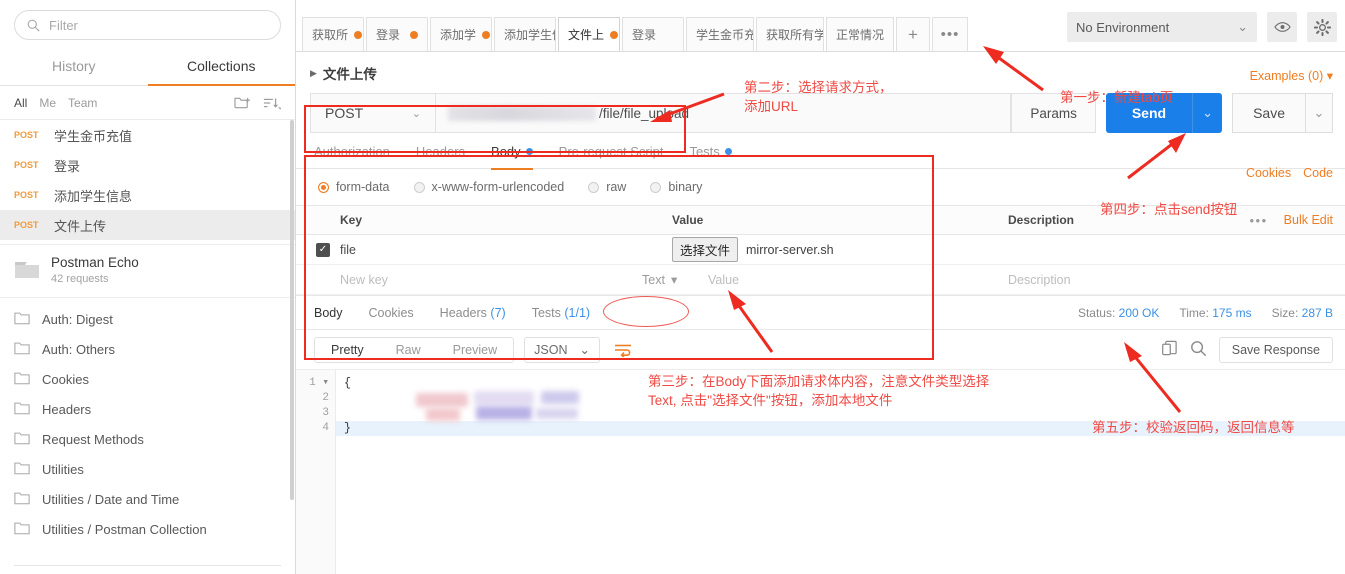 This screenshot has width=1345, height=574. What do you see at coordinates (551, 349) in the screenshot?
I see `format-label: JSON` at bounding box center [551, 349].